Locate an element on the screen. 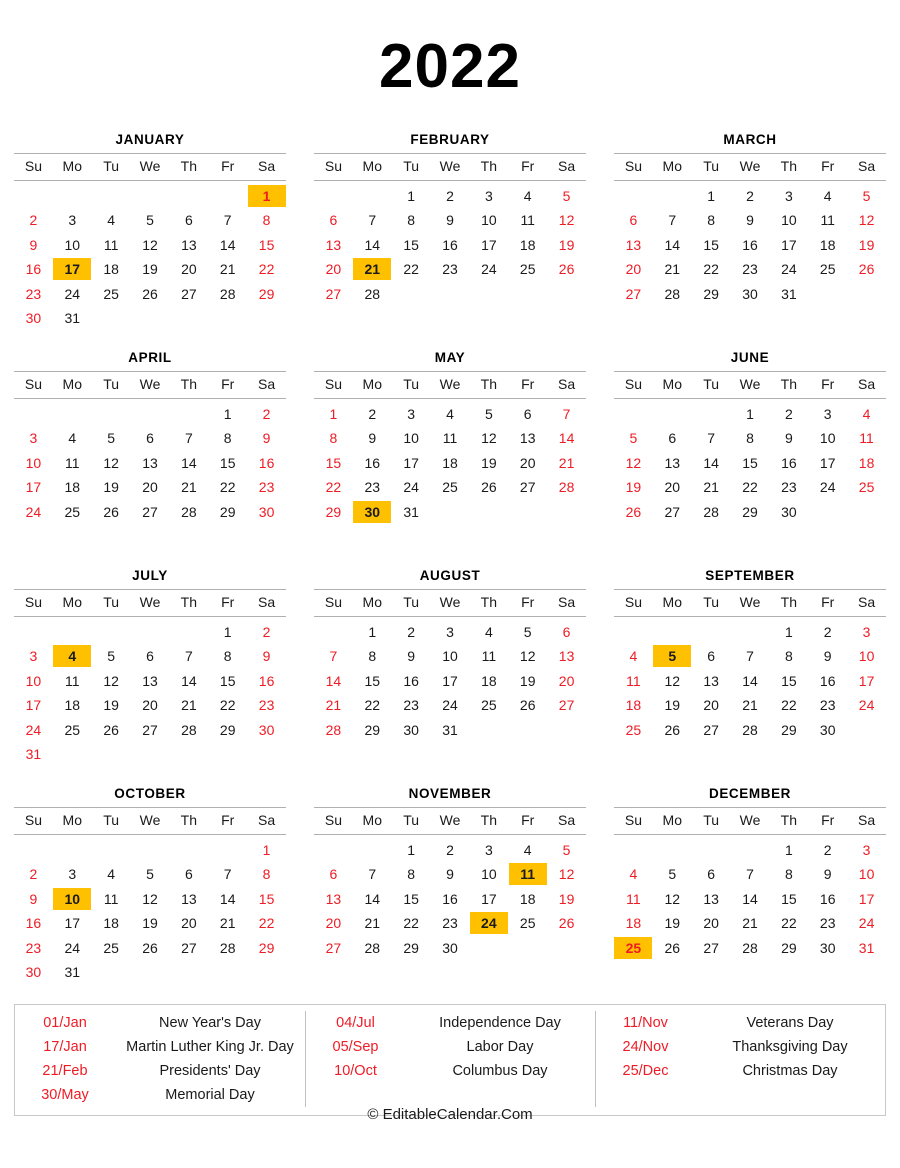 Image resolution: width=900 pixels, height=1168 pixels. day-cell-holiday: 5 is located at coordinates (672, 656).